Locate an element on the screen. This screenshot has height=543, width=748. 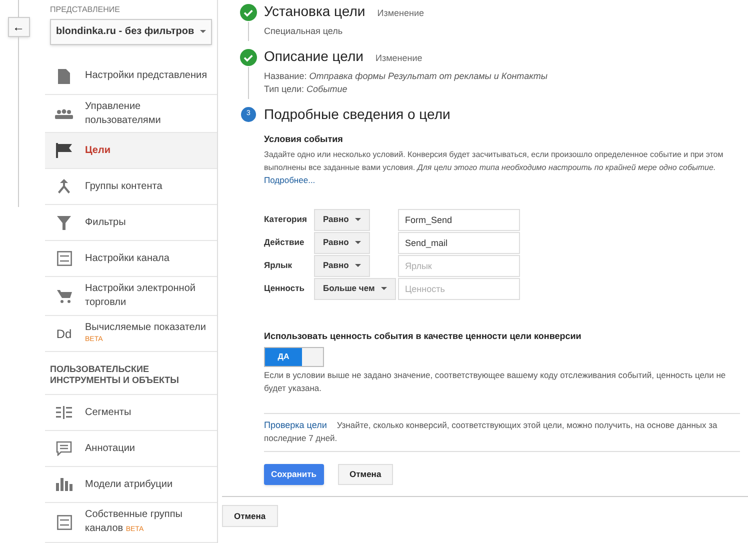
bar-chart-icon is located at coordinates (64, 485).